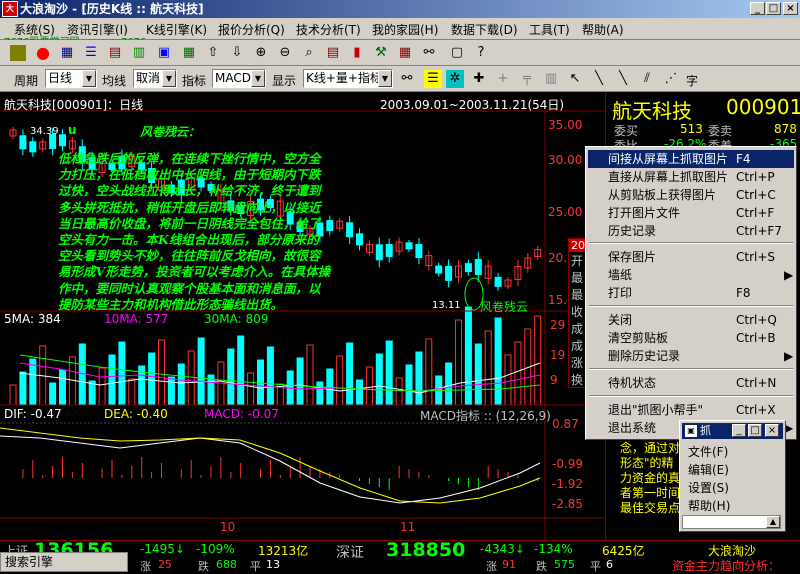 Image resolution: width=800 pixels, height=574 pixels. I want to click on menu-item-standby: 待机状态 Ctrl+N, so click(691, 383).